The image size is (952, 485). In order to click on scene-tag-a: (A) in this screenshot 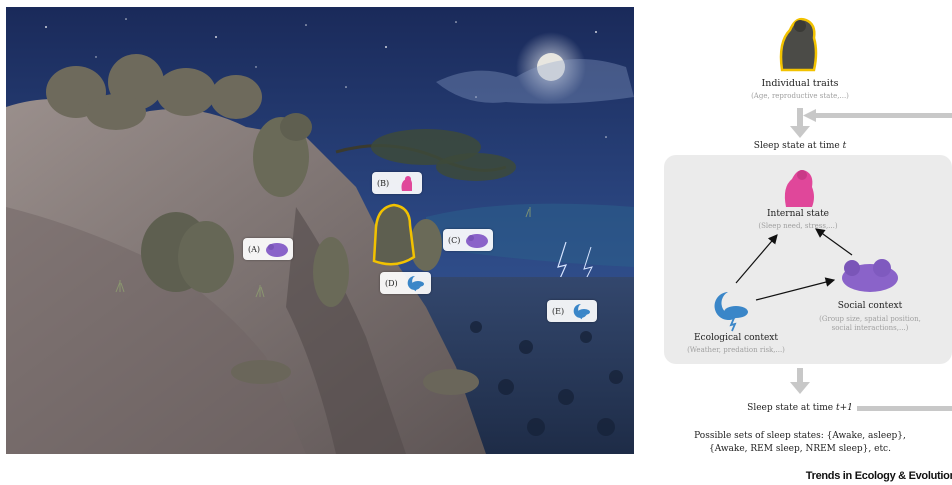, I will do `click(268, 249)`.